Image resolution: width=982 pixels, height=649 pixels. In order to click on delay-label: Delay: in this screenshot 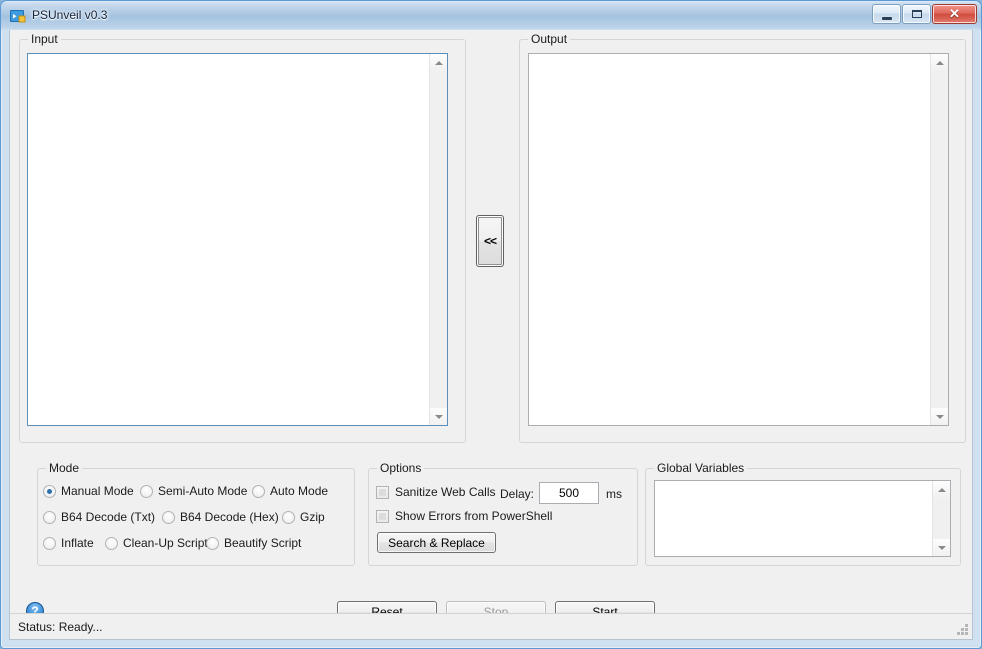, I will do `click(517, 494)`.